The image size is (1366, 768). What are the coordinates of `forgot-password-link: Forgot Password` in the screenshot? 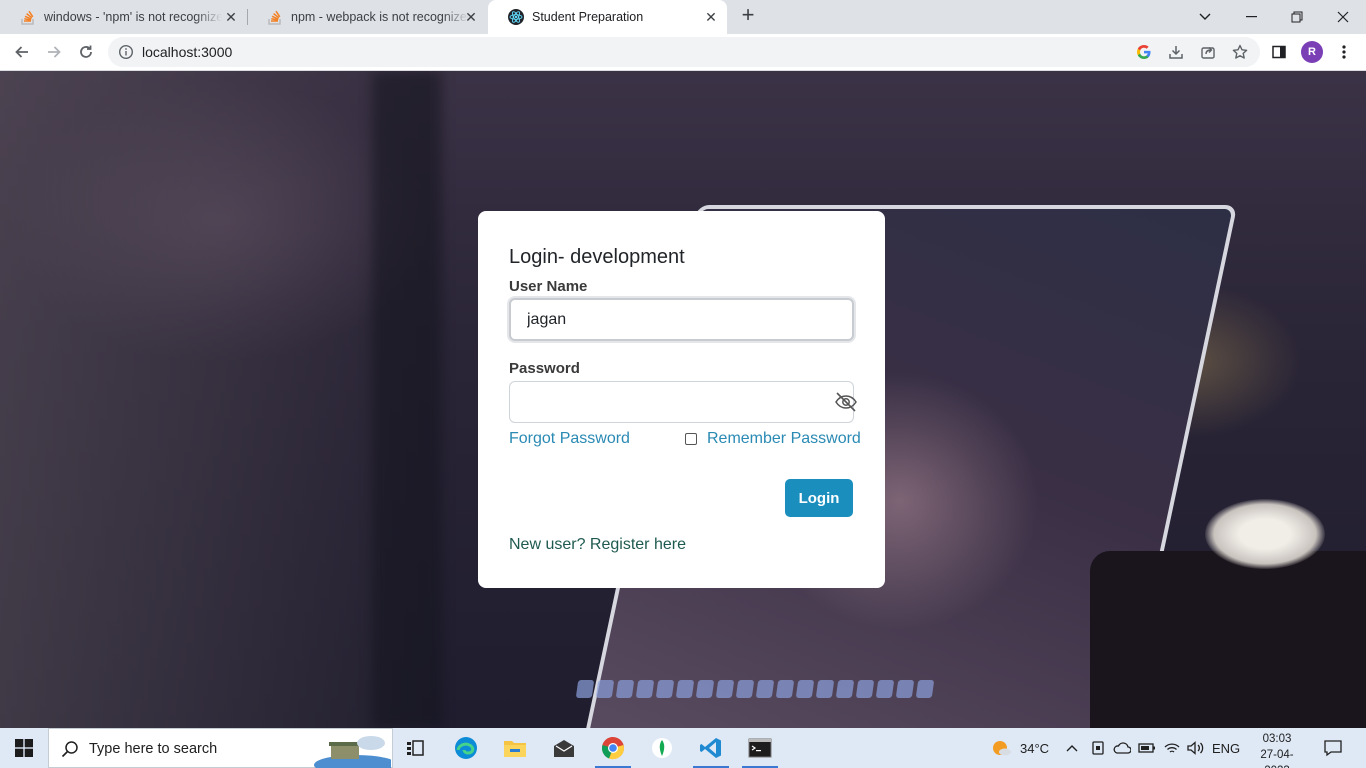 It's located at (569, 439).